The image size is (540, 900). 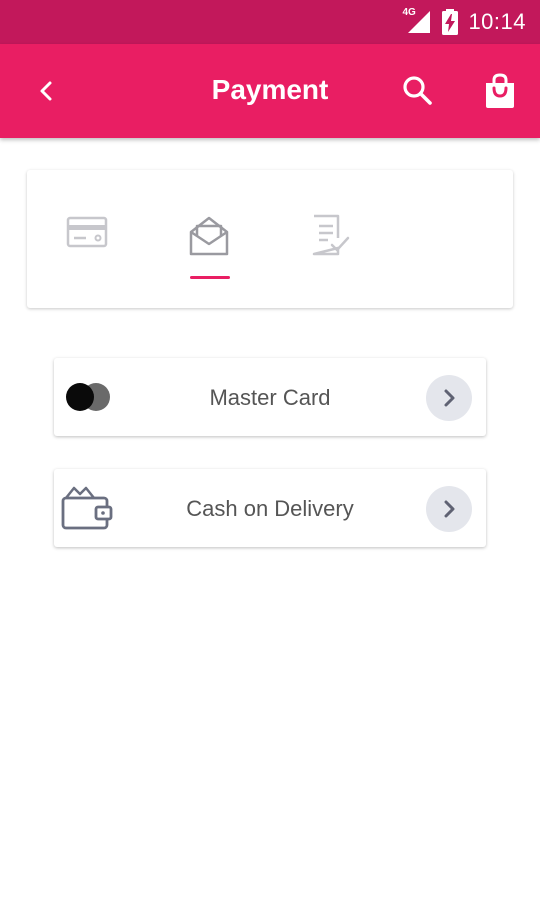 I want to click on search-icon, so click(x=417, y=90).